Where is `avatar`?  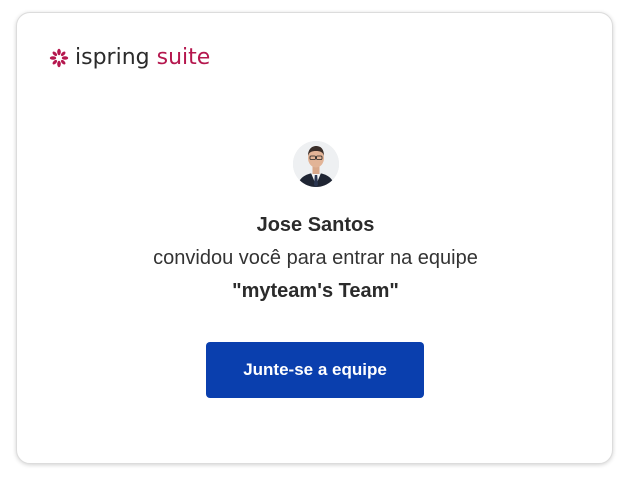 avatar is located at coordinates (316, 164).